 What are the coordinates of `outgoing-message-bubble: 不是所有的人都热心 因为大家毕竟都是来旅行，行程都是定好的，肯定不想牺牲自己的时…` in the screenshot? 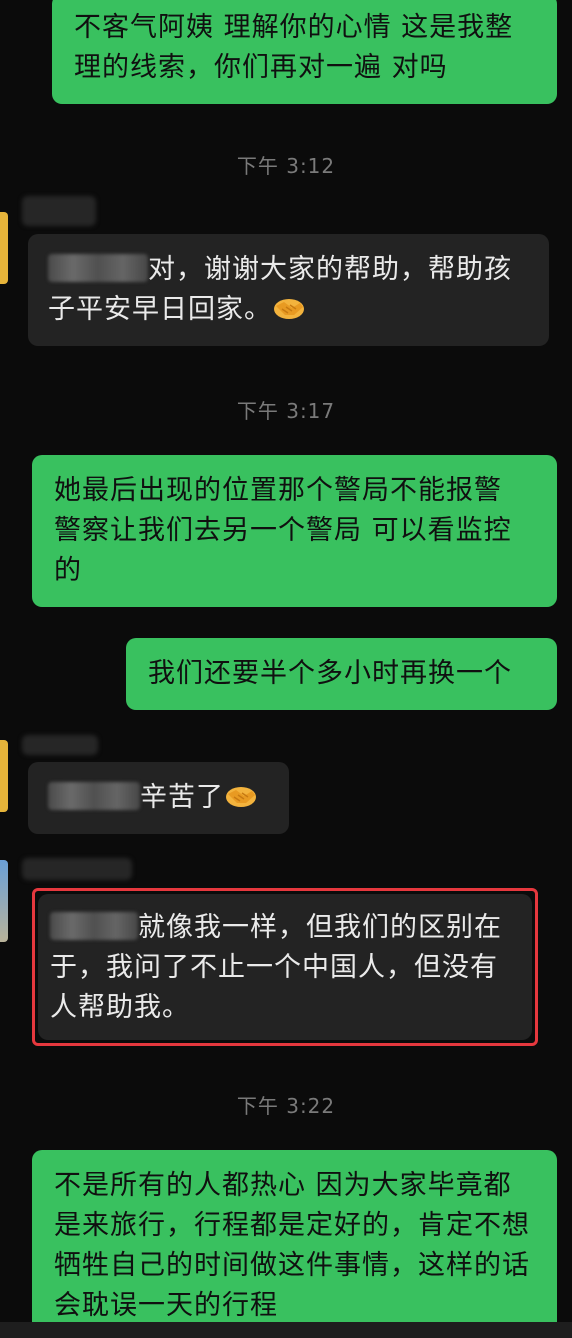 It's located at (294, 1244).